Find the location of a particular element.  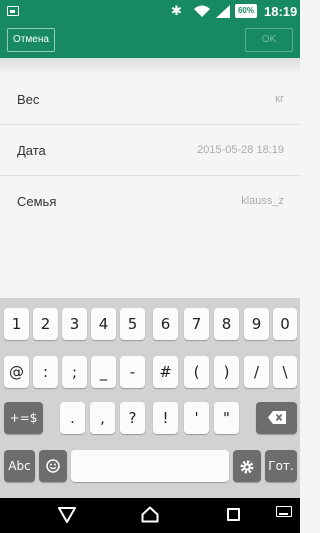

recent-apps-icon is located at coordinates (233, 514).